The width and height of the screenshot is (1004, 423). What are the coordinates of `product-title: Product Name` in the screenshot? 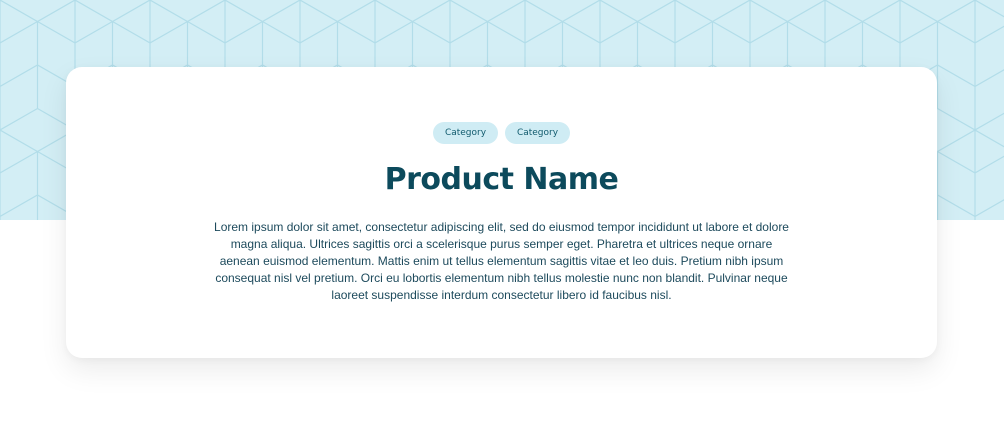 It's located at (501, 179).